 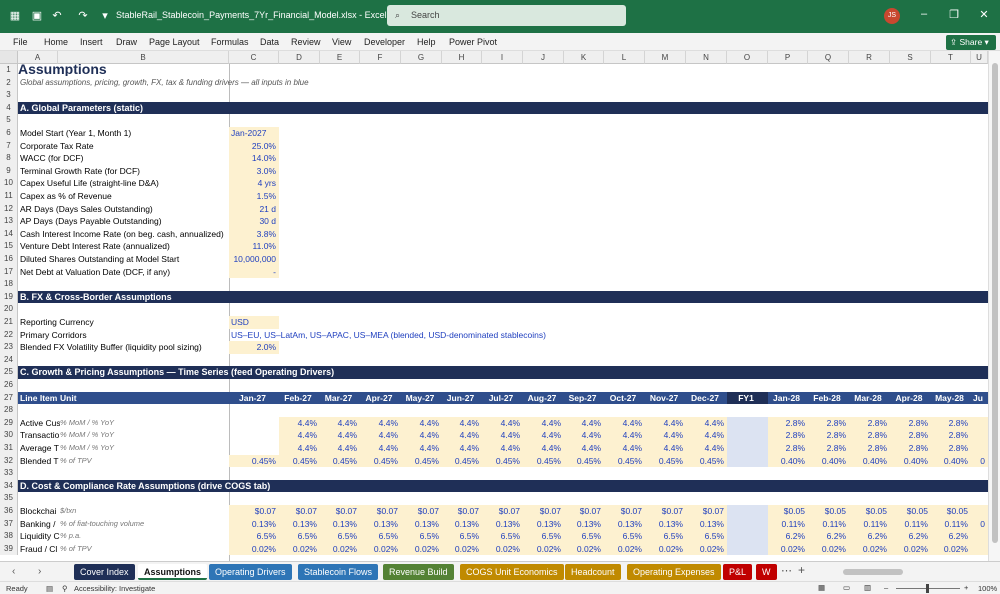 I want to click on menu-draw: Draw, so click(x=126, y=42).